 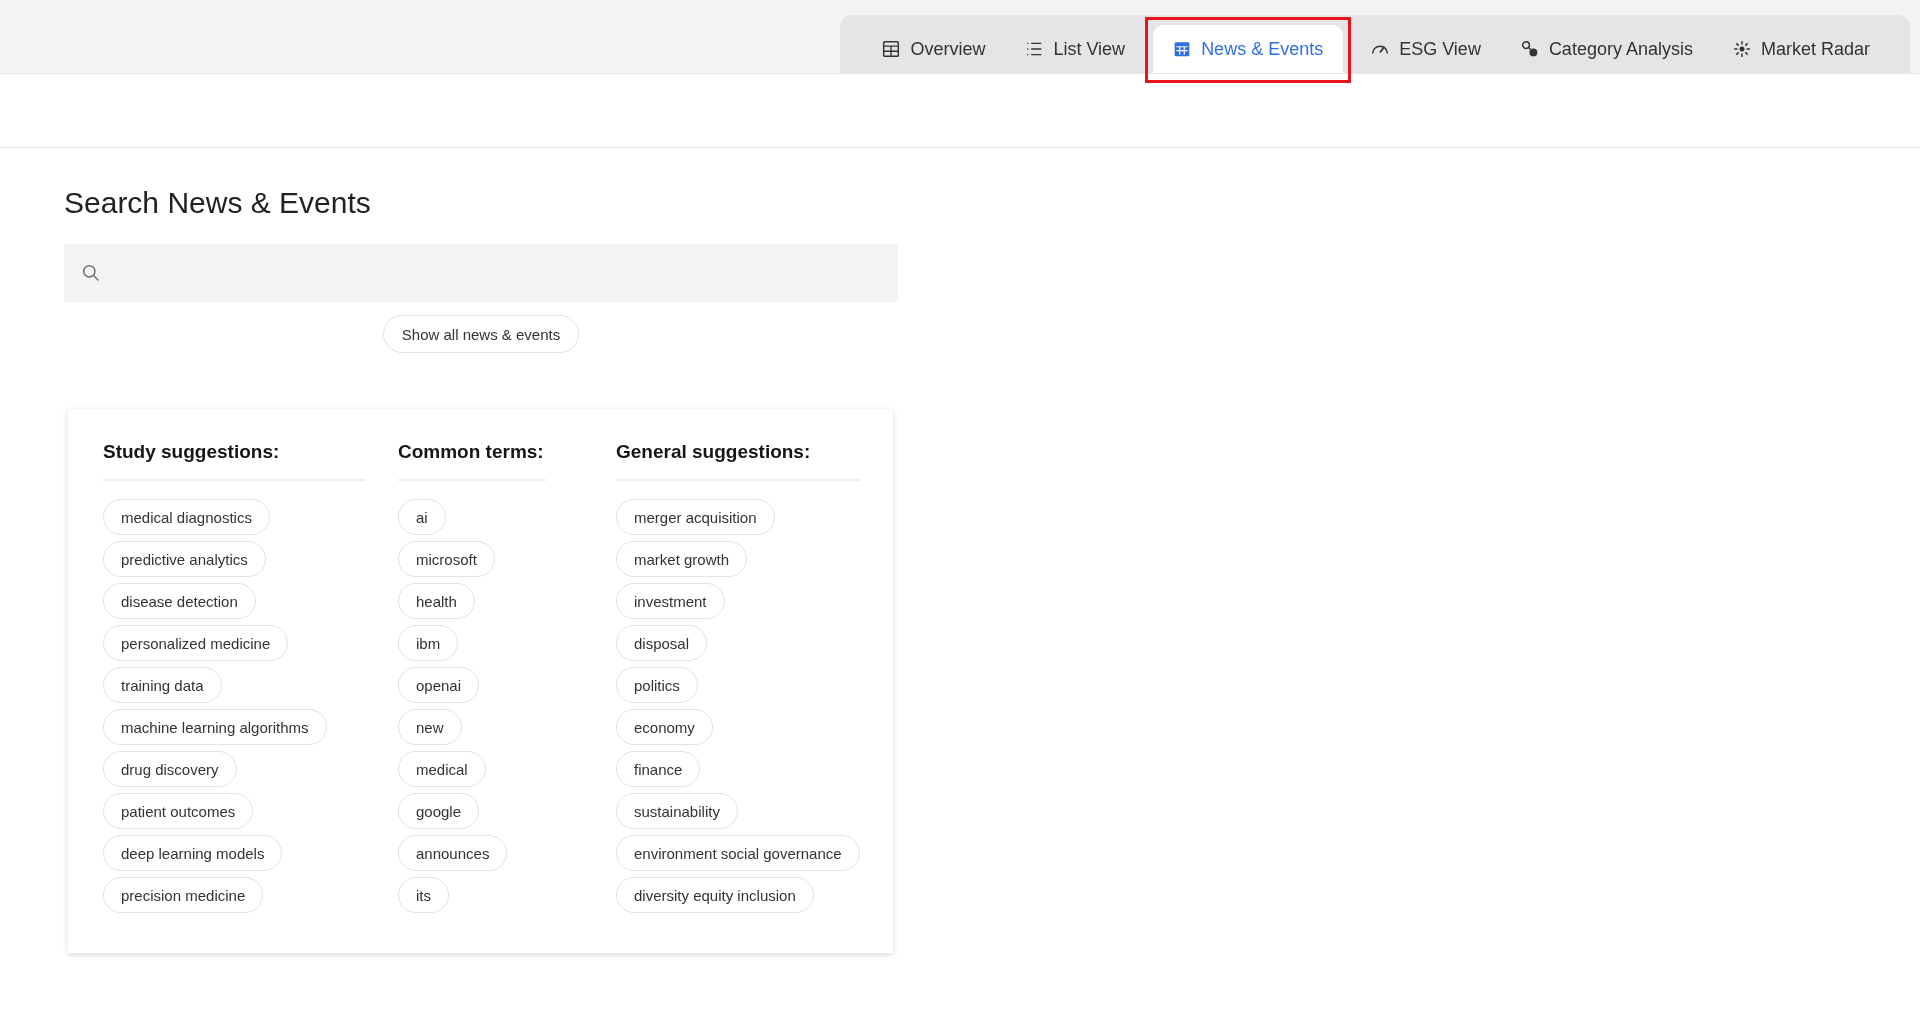 What do you see at coordinates (677, 811) in the screenshot?
I see `suggestion-chip: sustainability` at bounding box center [677, 811].